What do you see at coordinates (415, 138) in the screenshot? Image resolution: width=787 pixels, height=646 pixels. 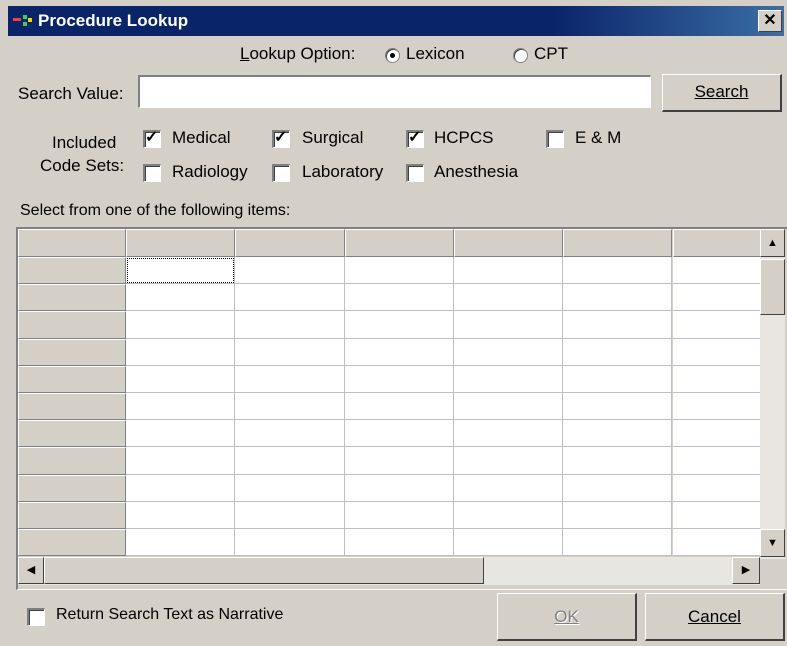 I see `hcpcs-checkbox: ✓` at bounding box center [415, 138].